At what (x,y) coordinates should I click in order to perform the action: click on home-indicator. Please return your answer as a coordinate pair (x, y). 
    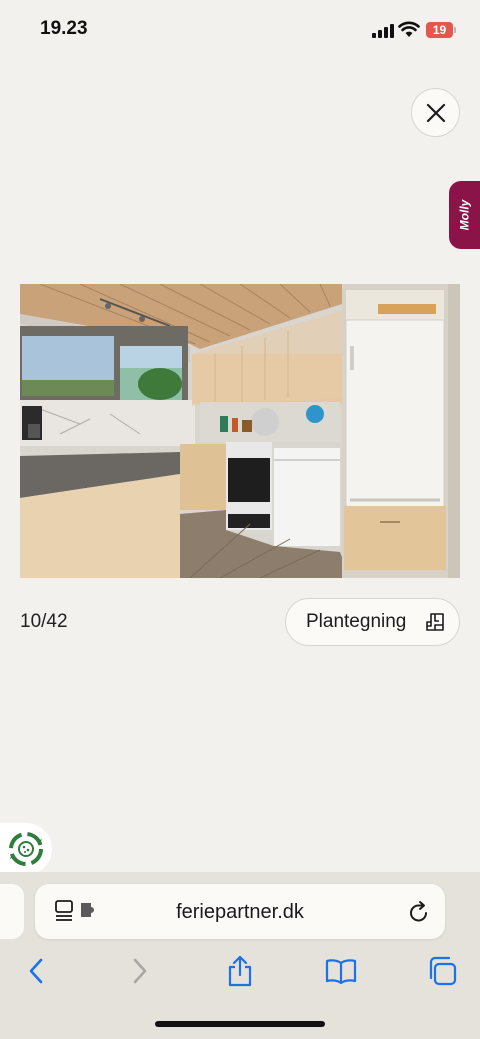
    Looking at the image, I should click on (240, 1024).